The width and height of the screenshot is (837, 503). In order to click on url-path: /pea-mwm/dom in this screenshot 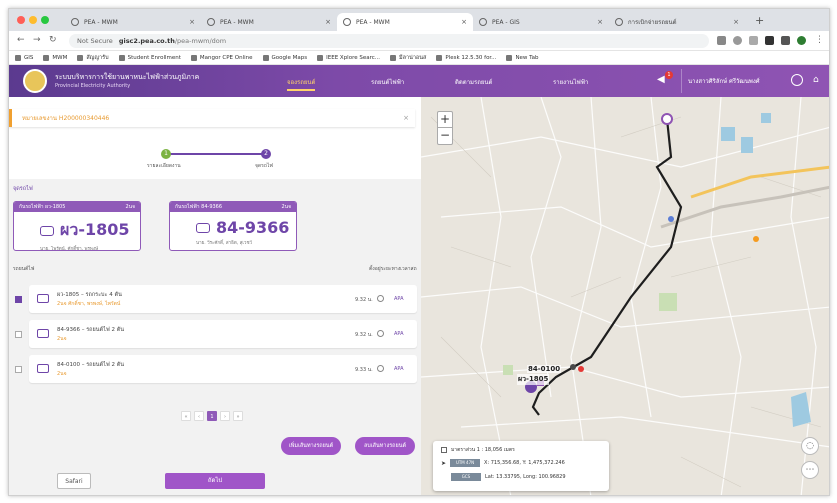, I will do `click(200, 41)`.